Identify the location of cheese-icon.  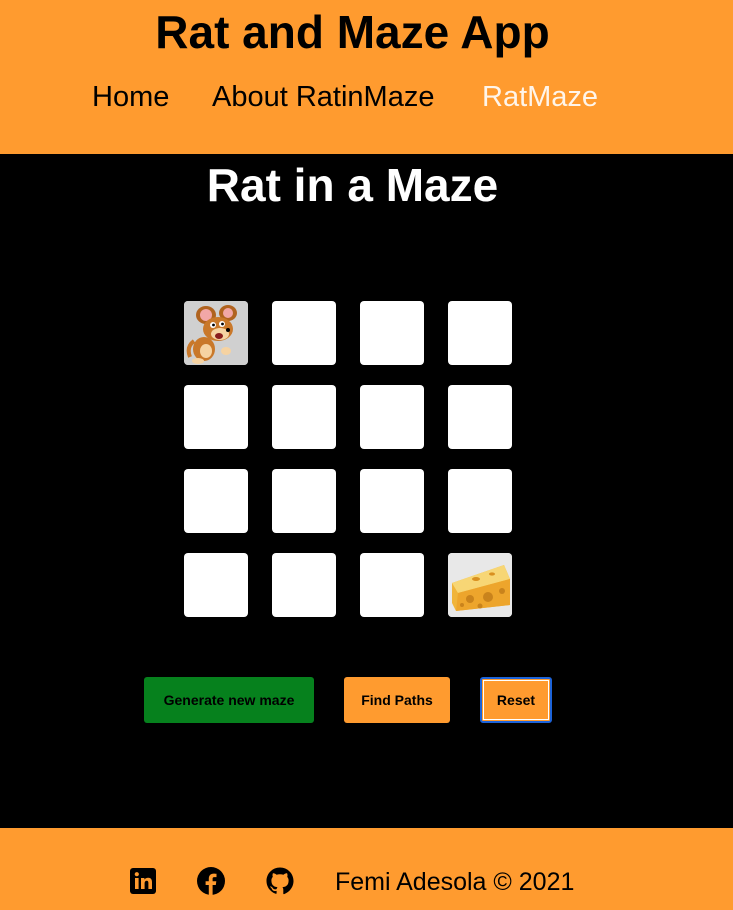
(480, 585).